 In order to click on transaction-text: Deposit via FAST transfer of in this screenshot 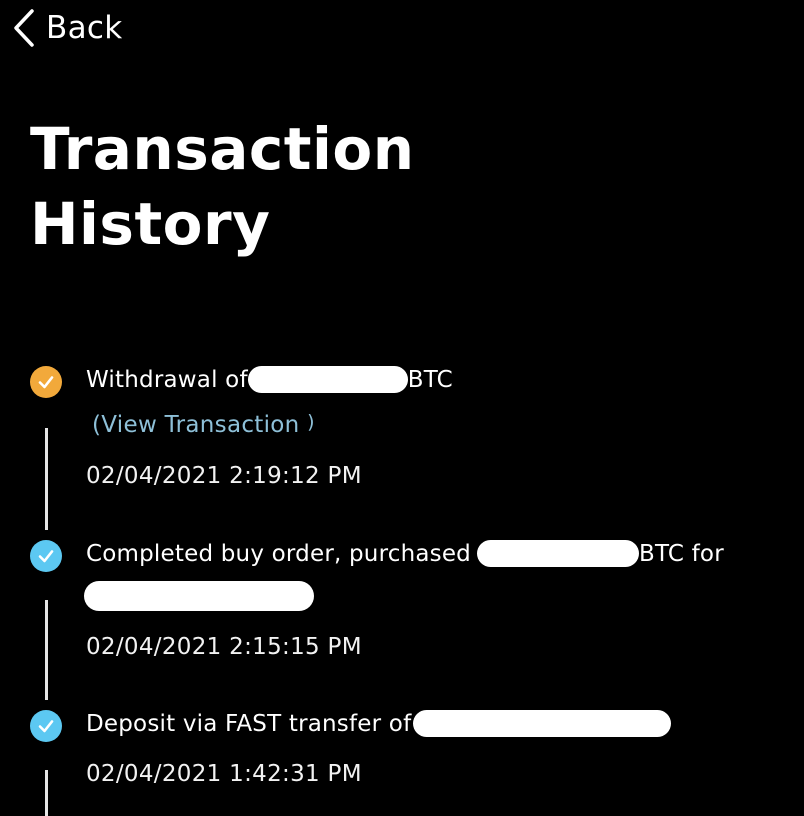, I will do `click(249, 724)`.